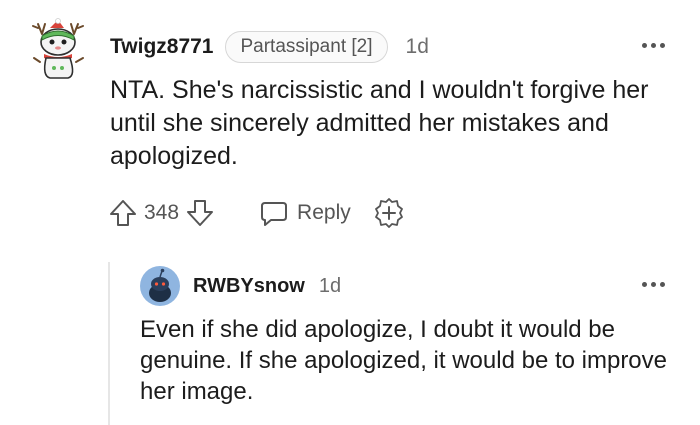 Image resolution: width=700 pixels, height=425 pixels. Describe the element at coordinates (417, 46) in the screenshot. I see `comment-timestamp: 1d` at that location.